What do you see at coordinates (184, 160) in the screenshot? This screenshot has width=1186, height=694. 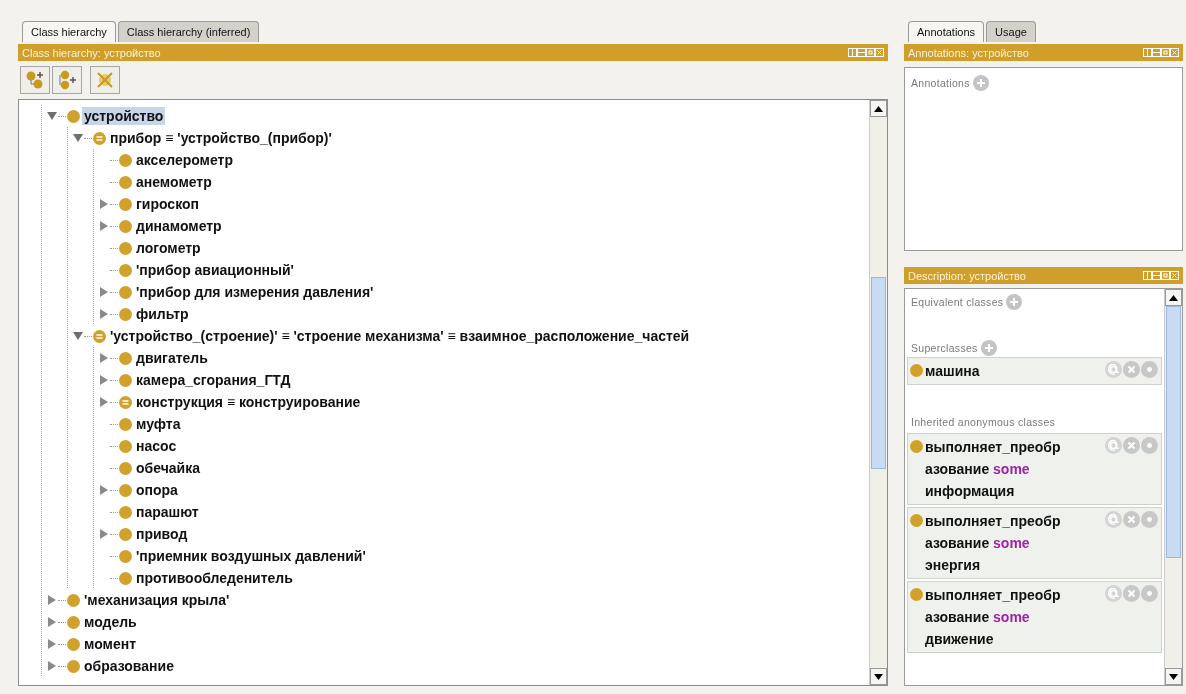 I see `tree-item: акселерометр` at bounding box center [184, 160].